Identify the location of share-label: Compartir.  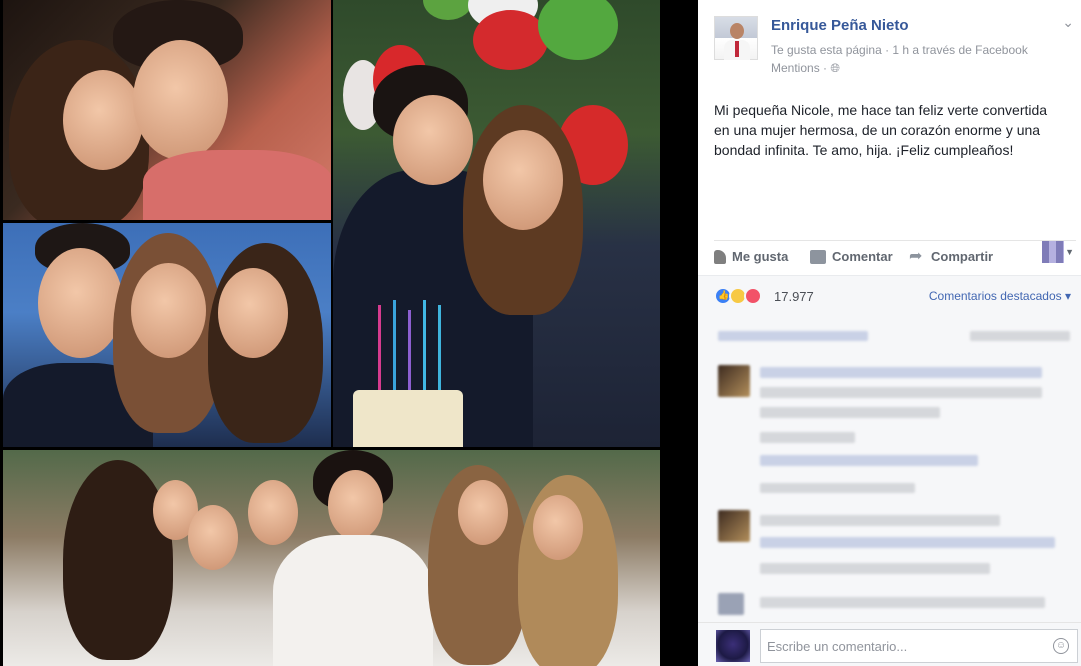
(962, 256).